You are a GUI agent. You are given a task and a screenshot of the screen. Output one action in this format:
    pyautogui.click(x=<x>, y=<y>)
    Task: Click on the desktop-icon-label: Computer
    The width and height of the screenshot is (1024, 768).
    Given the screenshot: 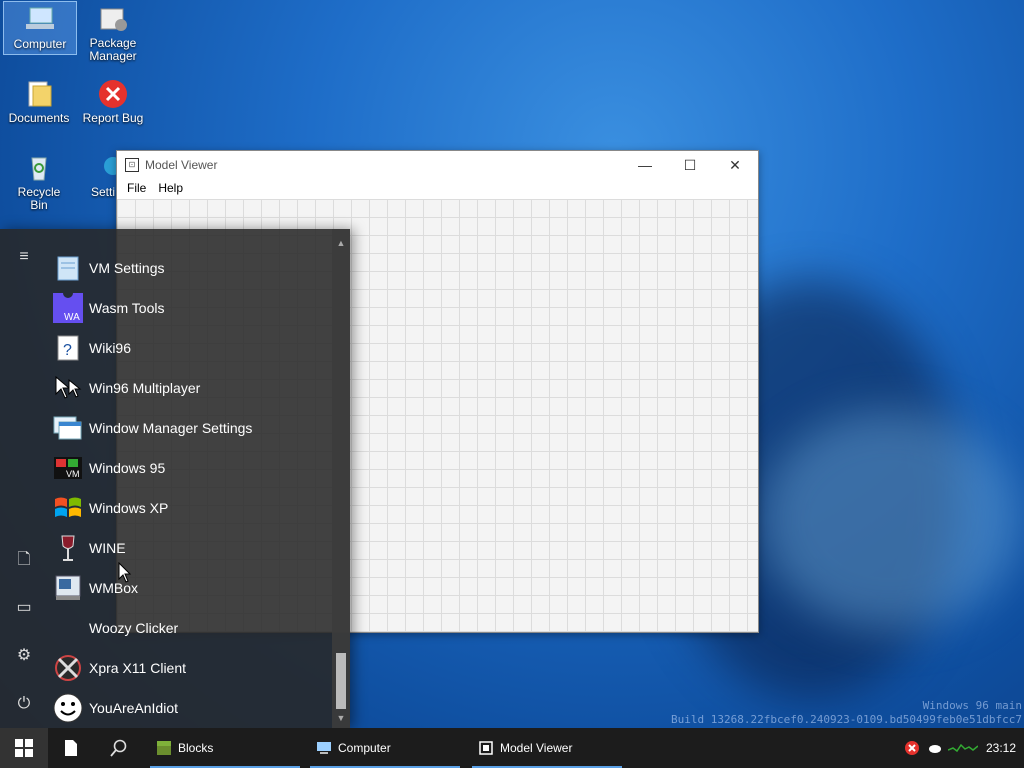 What is the action you would take?
    pyautogui.click(x=40, y=44)
    